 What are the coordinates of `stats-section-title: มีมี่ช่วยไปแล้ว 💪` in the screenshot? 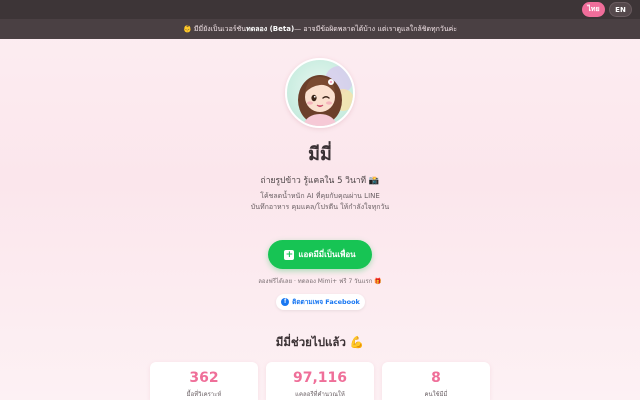 It's located at (320, 342).